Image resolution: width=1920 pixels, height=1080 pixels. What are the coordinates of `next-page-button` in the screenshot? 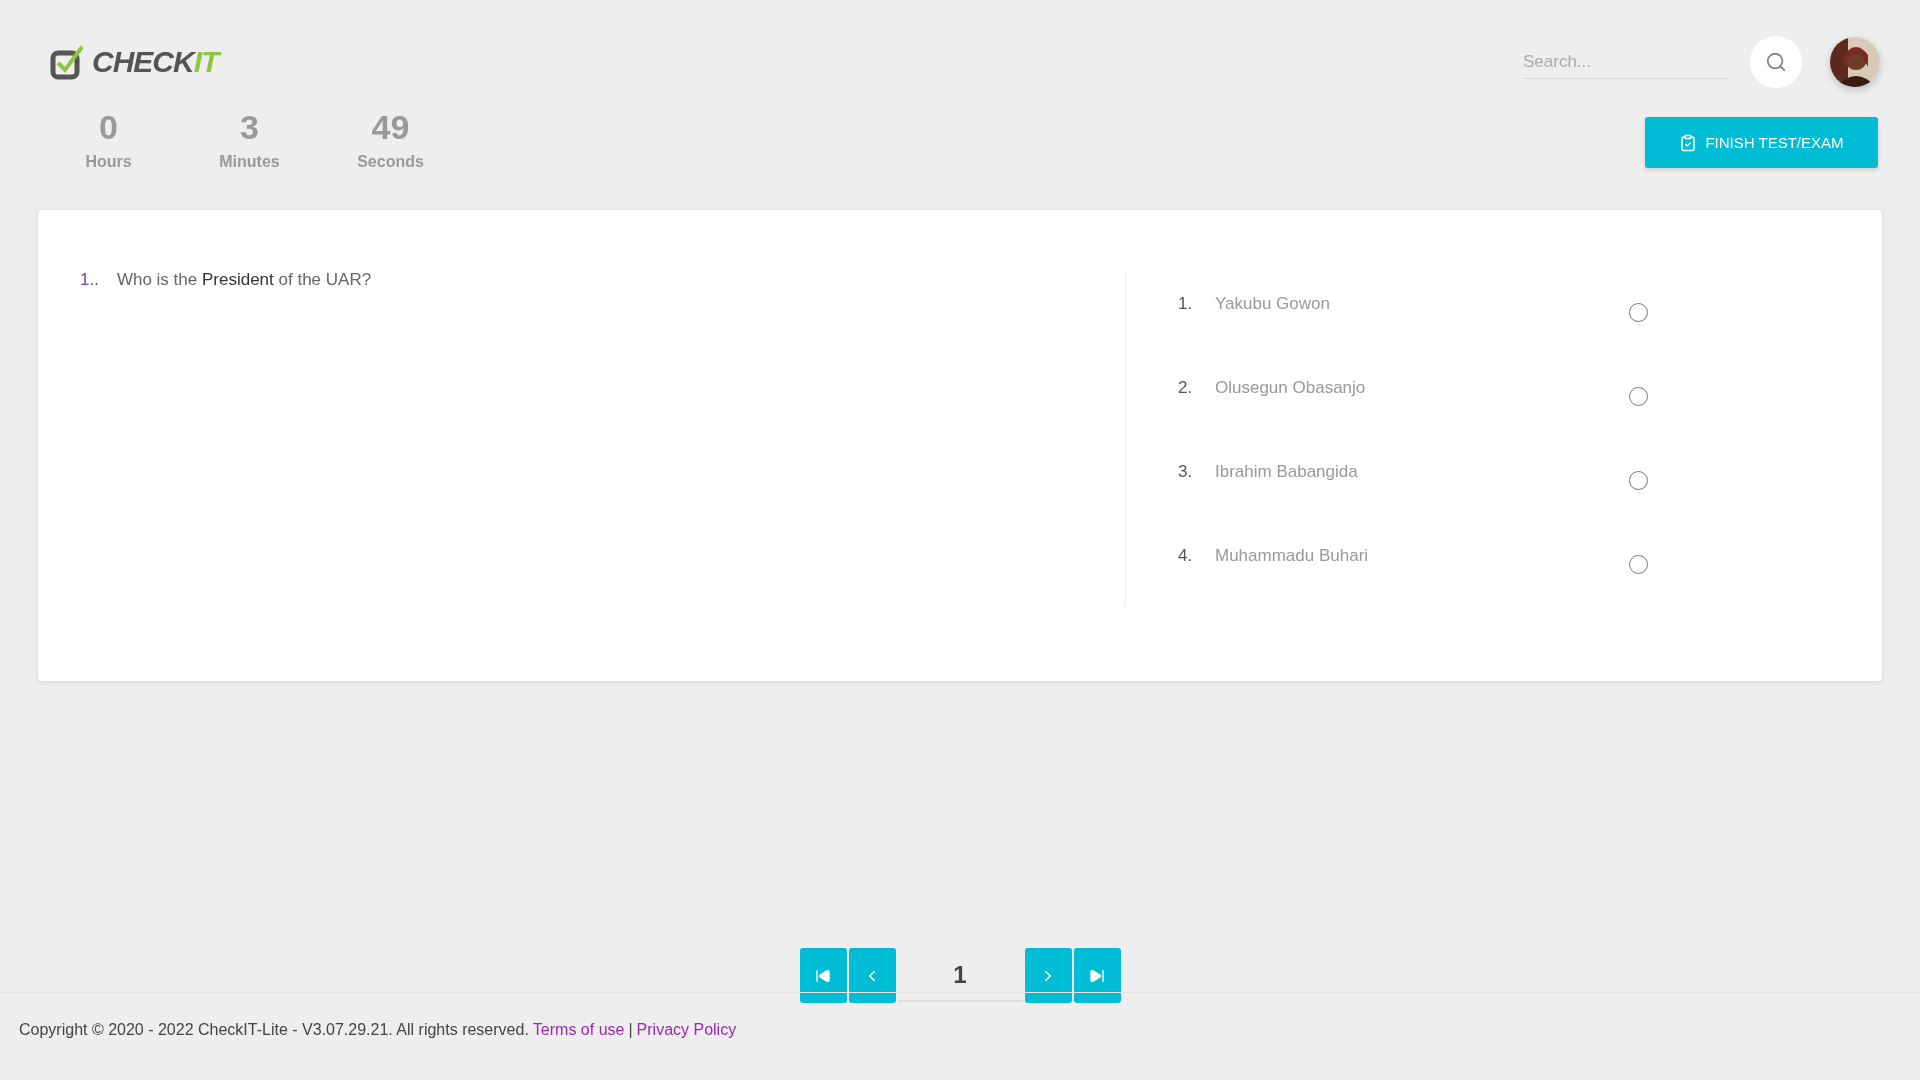 It's located at (1048, 975).